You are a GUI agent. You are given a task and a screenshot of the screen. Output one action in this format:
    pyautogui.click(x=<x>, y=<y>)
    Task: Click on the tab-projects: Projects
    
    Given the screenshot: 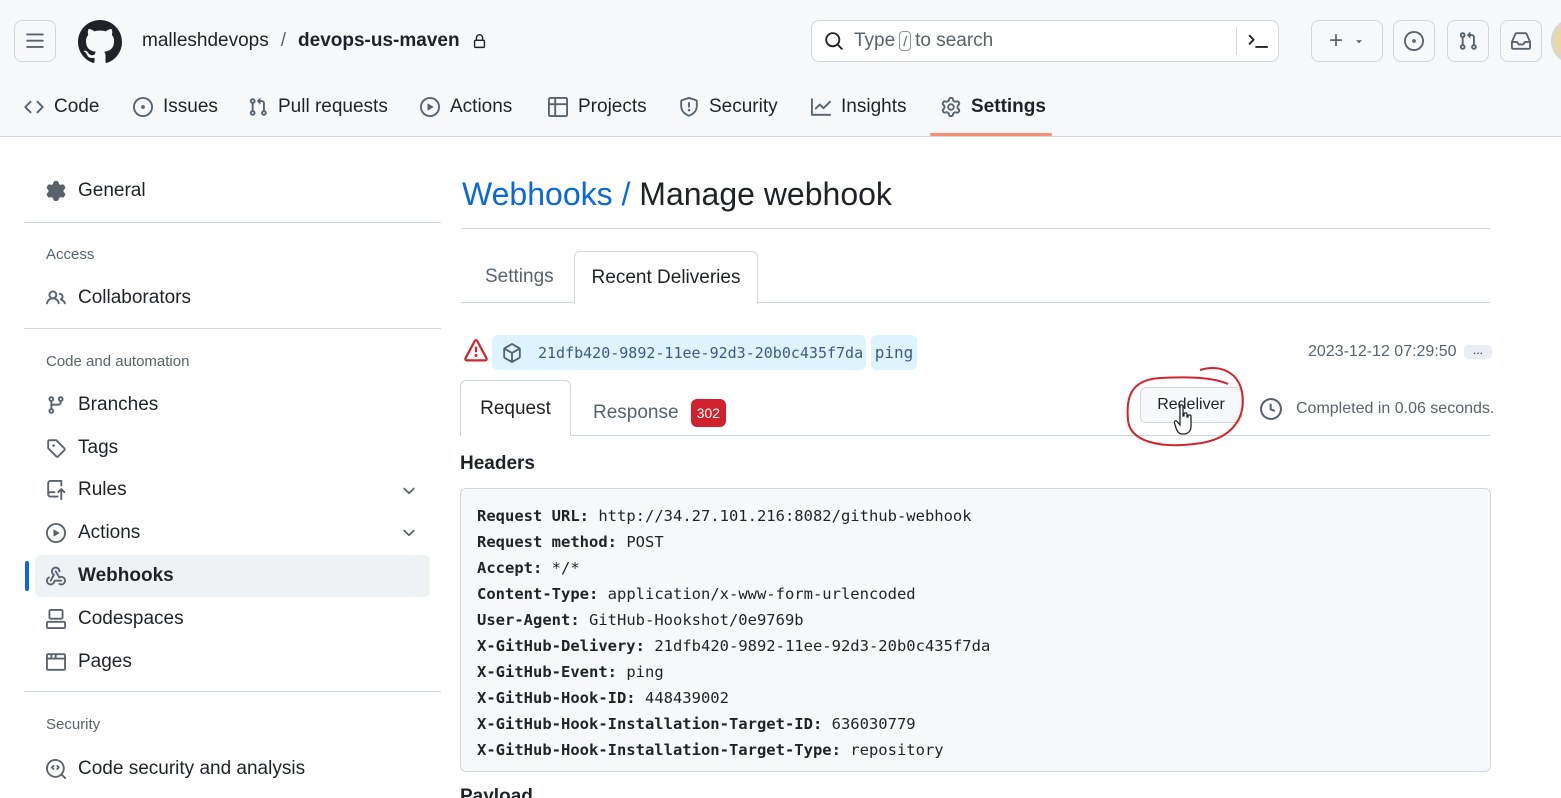 What is the action you would take?
    pyautogui.click(x=597, y=107)
    